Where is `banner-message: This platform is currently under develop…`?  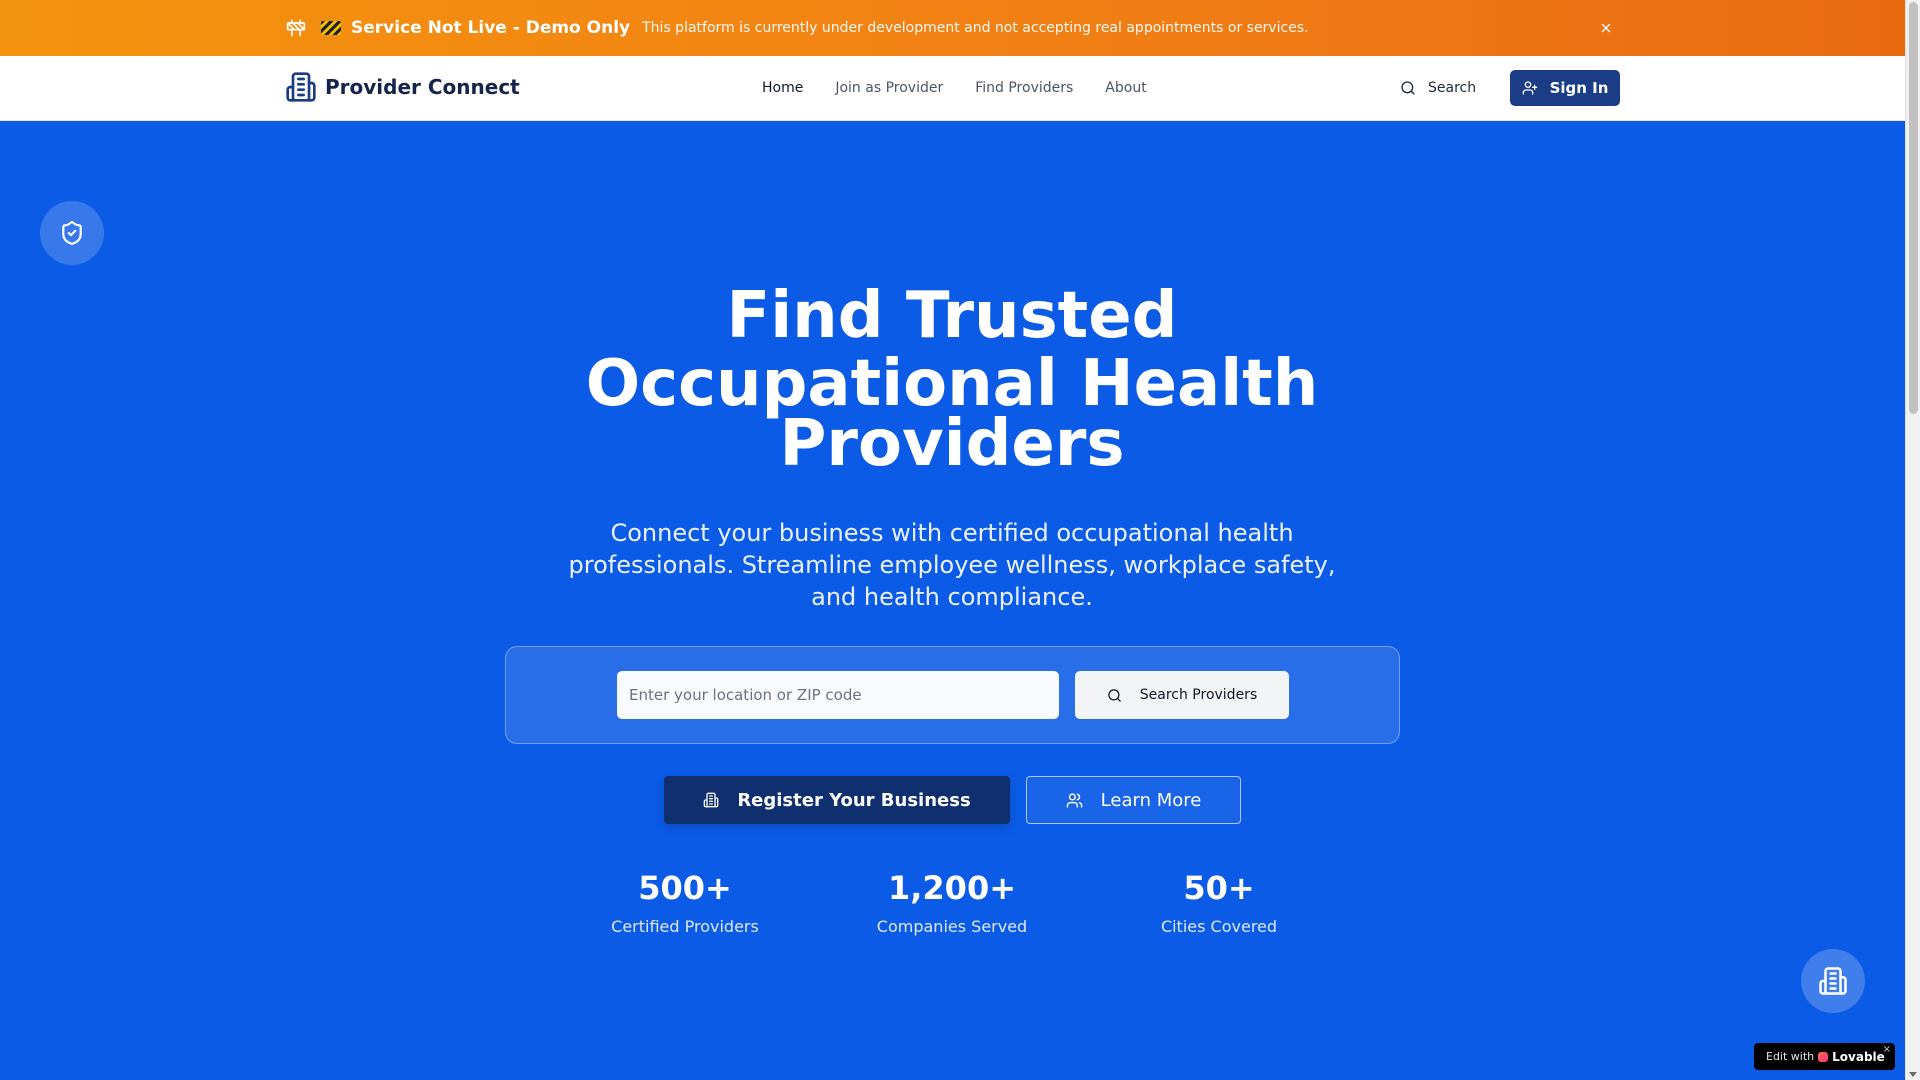
banner-message: This platform is currently under develop… is located at coordinates (975, 28).